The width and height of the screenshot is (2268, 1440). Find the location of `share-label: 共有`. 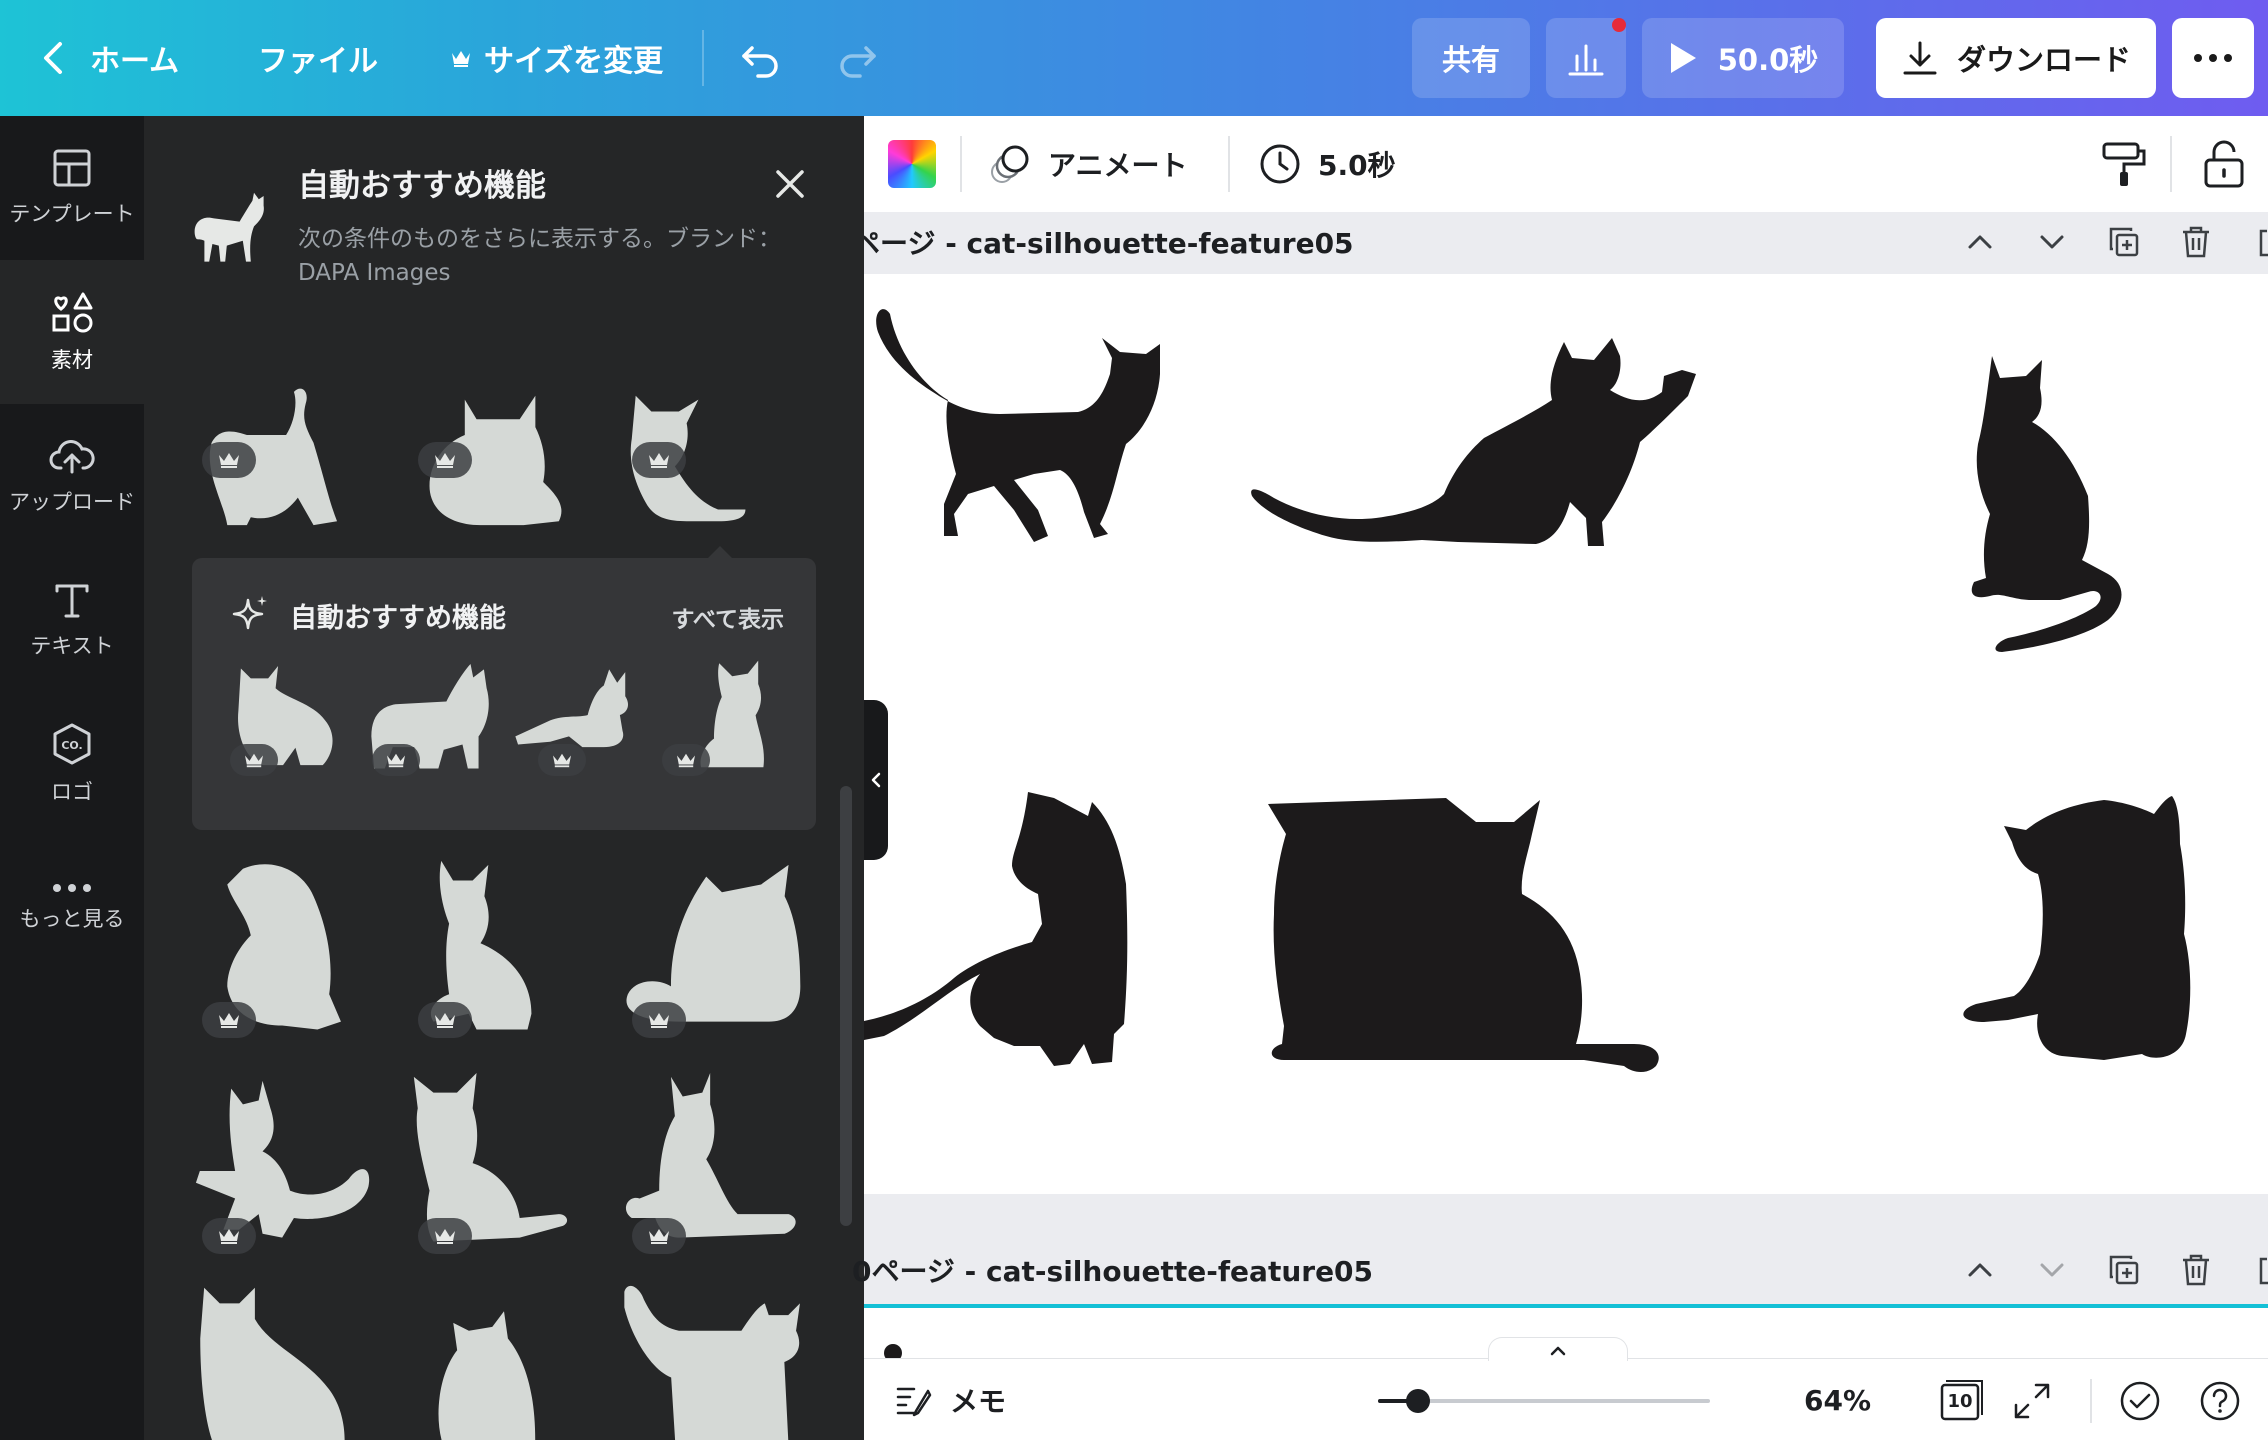

share-label: 共有 is located at coordinates (1470, 60).